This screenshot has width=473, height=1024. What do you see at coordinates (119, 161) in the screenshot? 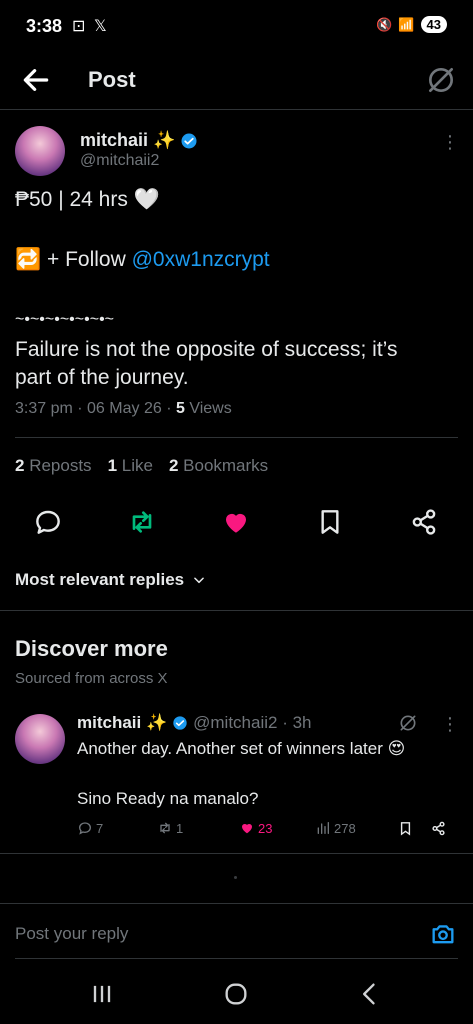
I see `post-author-handle: @mitchaii2` at bounding box center [119, 161].